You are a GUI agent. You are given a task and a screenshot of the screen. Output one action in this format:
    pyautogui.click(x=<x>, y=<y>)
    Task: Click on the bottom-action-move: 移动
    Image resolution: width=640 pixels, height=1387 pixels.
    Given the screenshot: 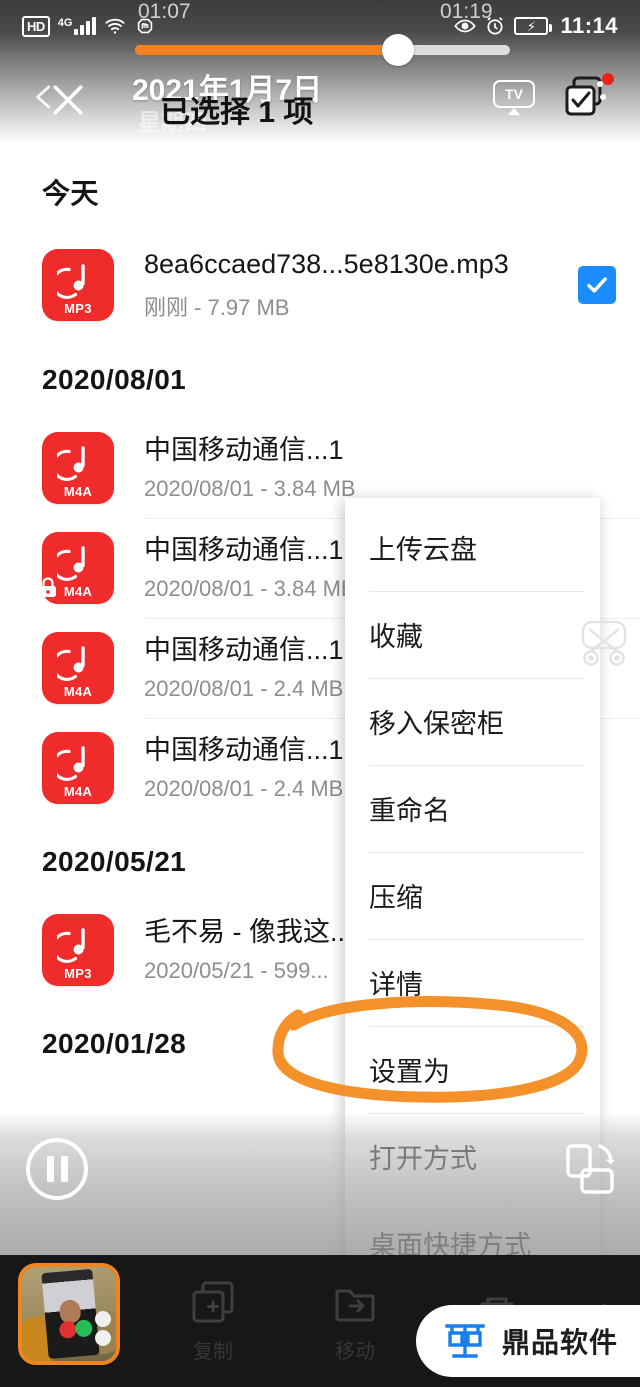 What is the action you would take?
    pyautogui.click(x=355, y=1321)
    